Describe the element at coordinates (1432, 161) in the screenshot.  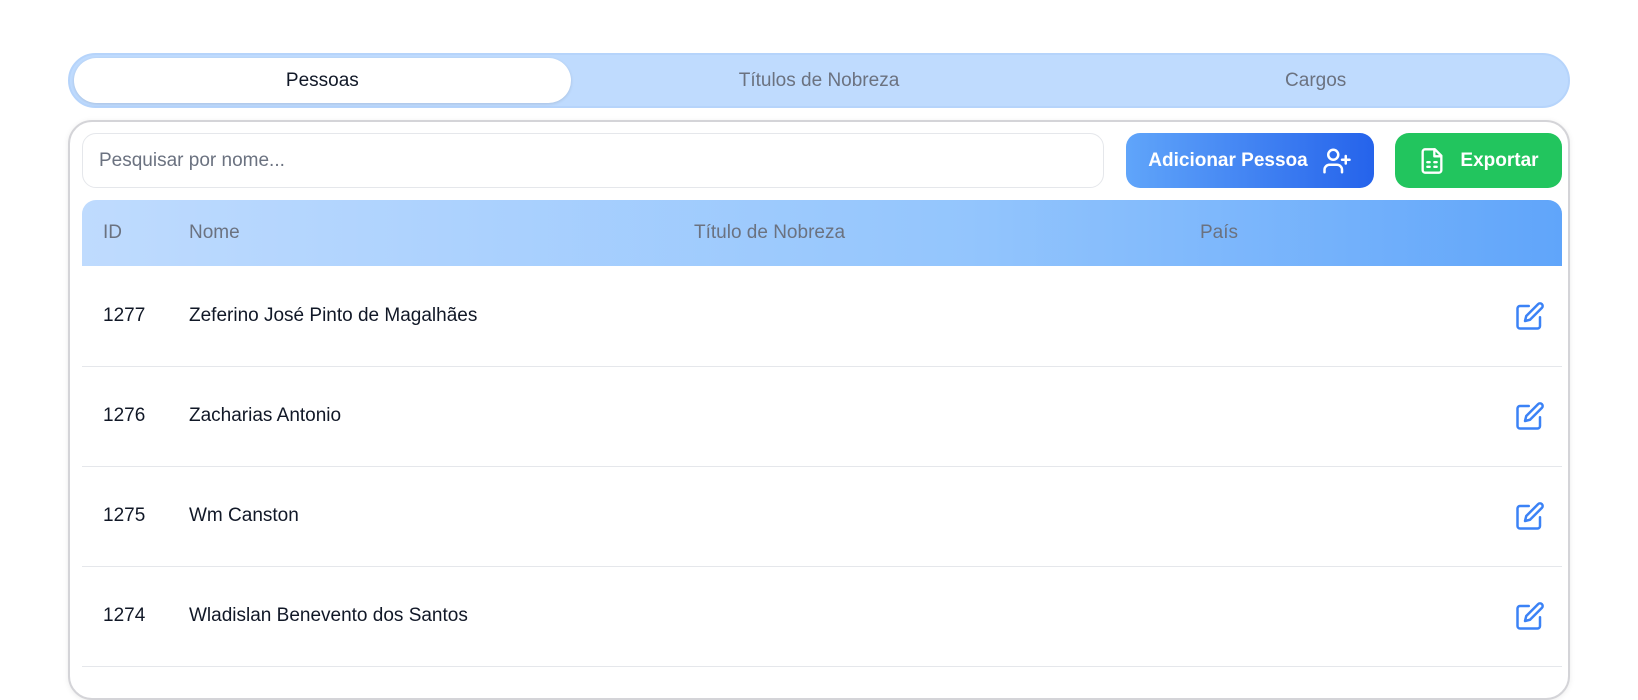
I see `spreadsheet-file-icon` at that location.